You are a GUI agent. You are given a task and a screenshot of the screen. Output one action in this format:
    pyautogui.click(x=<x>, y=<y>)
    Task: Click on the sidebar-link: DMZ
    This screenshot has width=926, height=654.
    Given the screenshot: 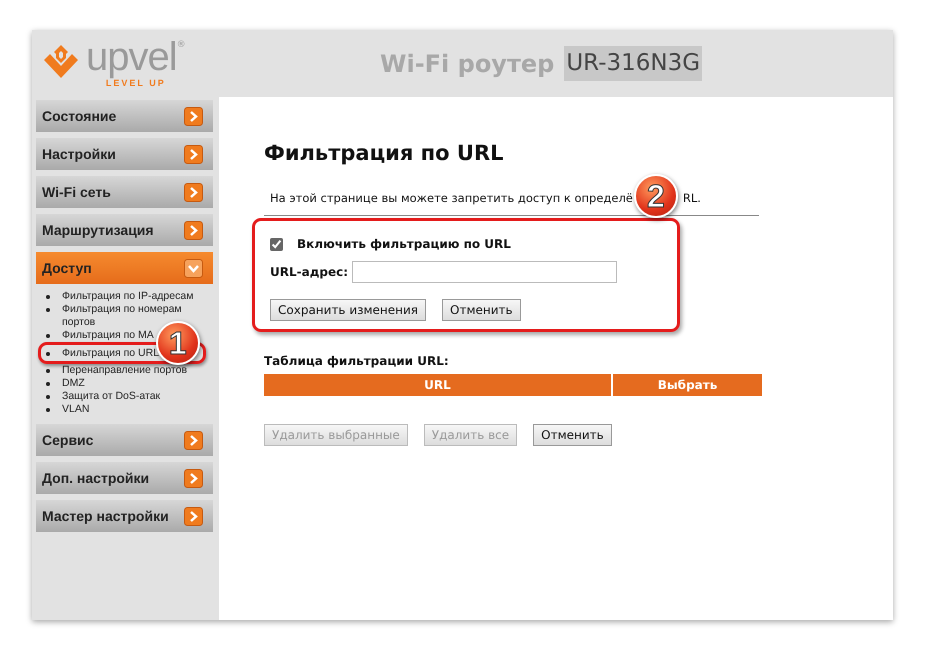 What is the action you would take?
    pyautogui.click(x=72, y=383)
    